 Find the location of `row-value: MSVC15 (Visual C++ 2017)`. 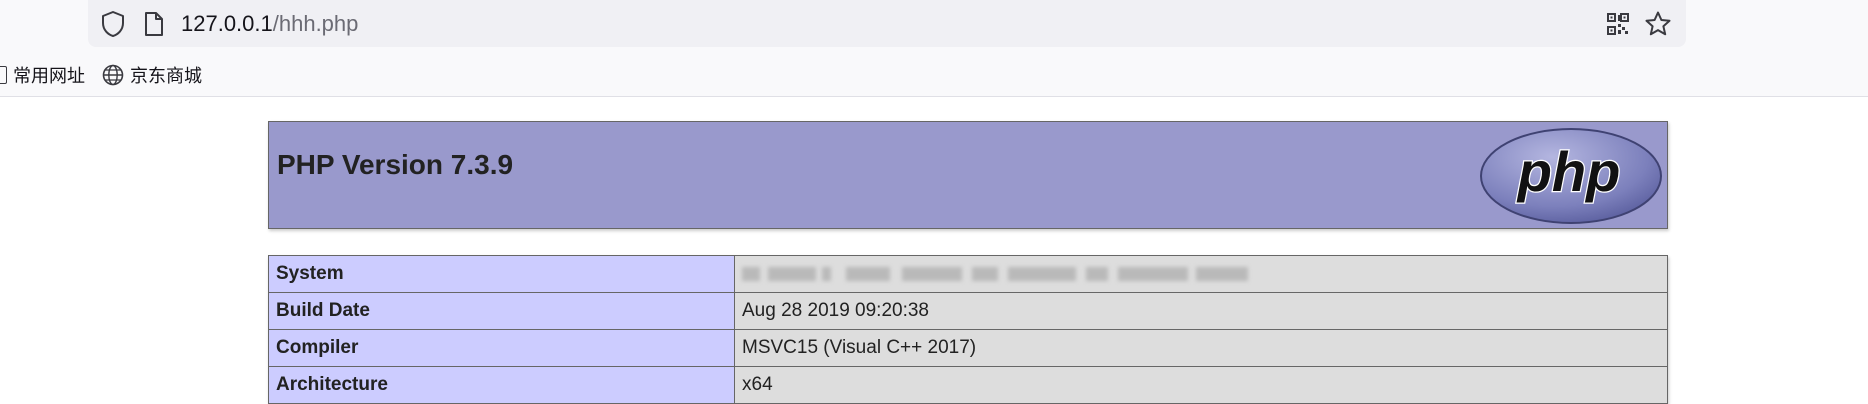

row-value: MSVC15 (Visual C++ 2017) is located at coordinates (1201, 348).